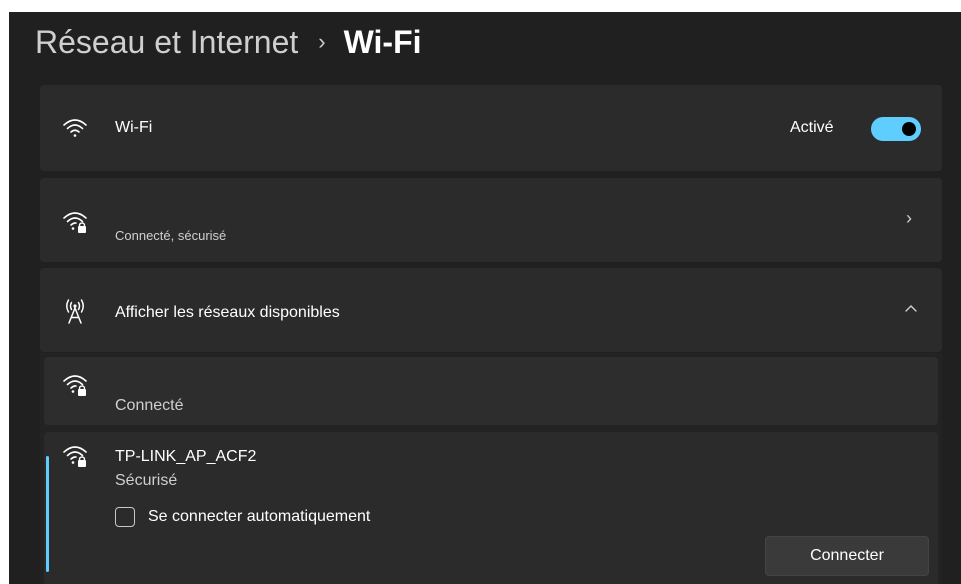 The width and height of the screenshot is (961, 584). What do you see at coordinates (491, 220) in the screenshot?
I see `connected-network-card: Connecté, sécurisé ›` at bounding box center [491, 220].